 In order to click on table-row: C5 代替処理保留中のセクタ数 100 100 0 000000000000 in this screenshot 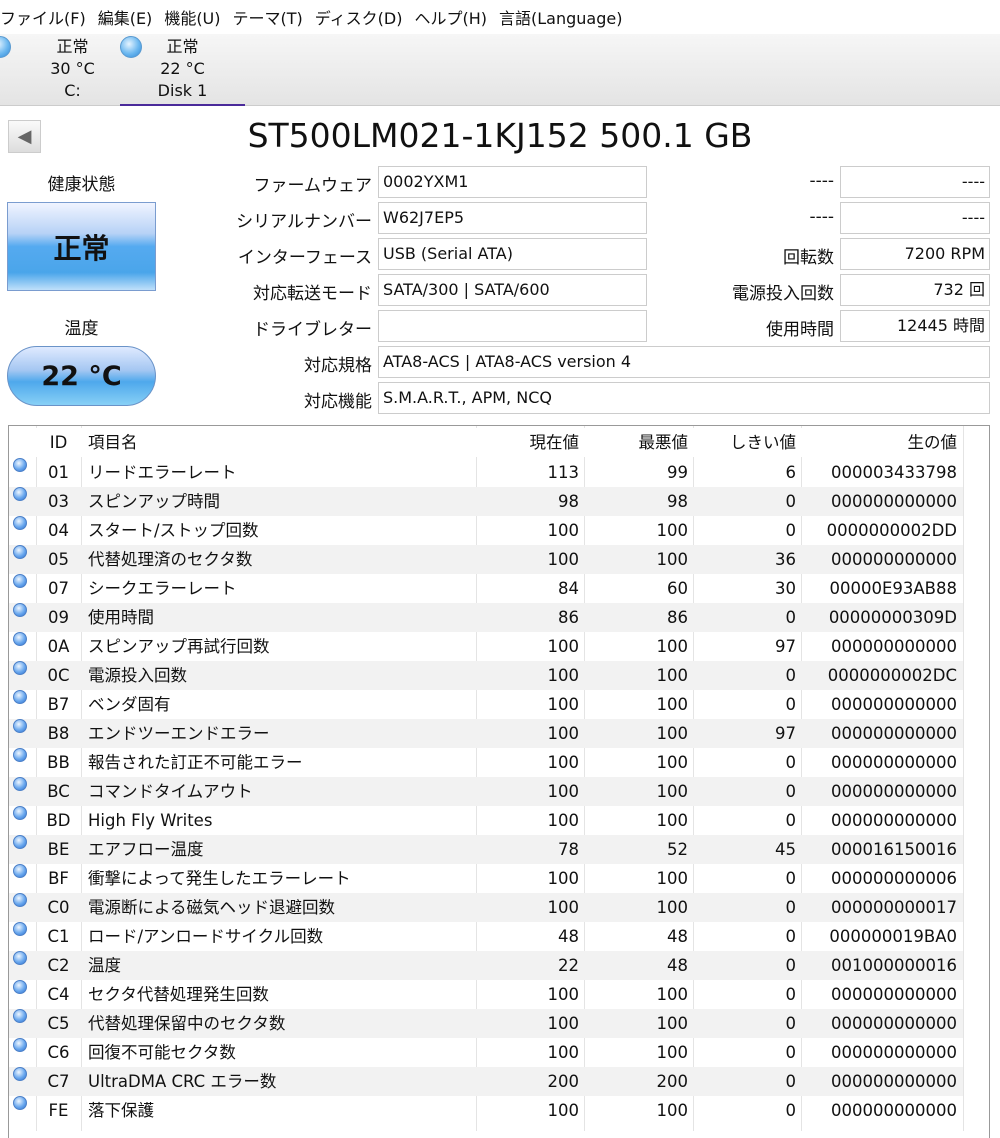, I will do `click(486, 1023)`.